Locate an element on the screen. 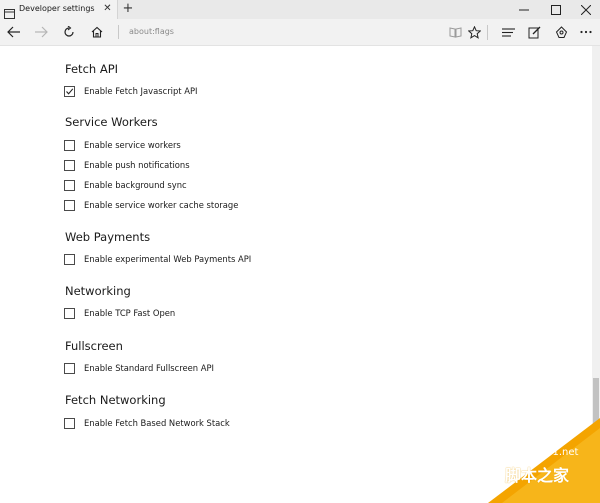 The image size is (600, 503). web-note-icon is located at coordinates (534, 32).